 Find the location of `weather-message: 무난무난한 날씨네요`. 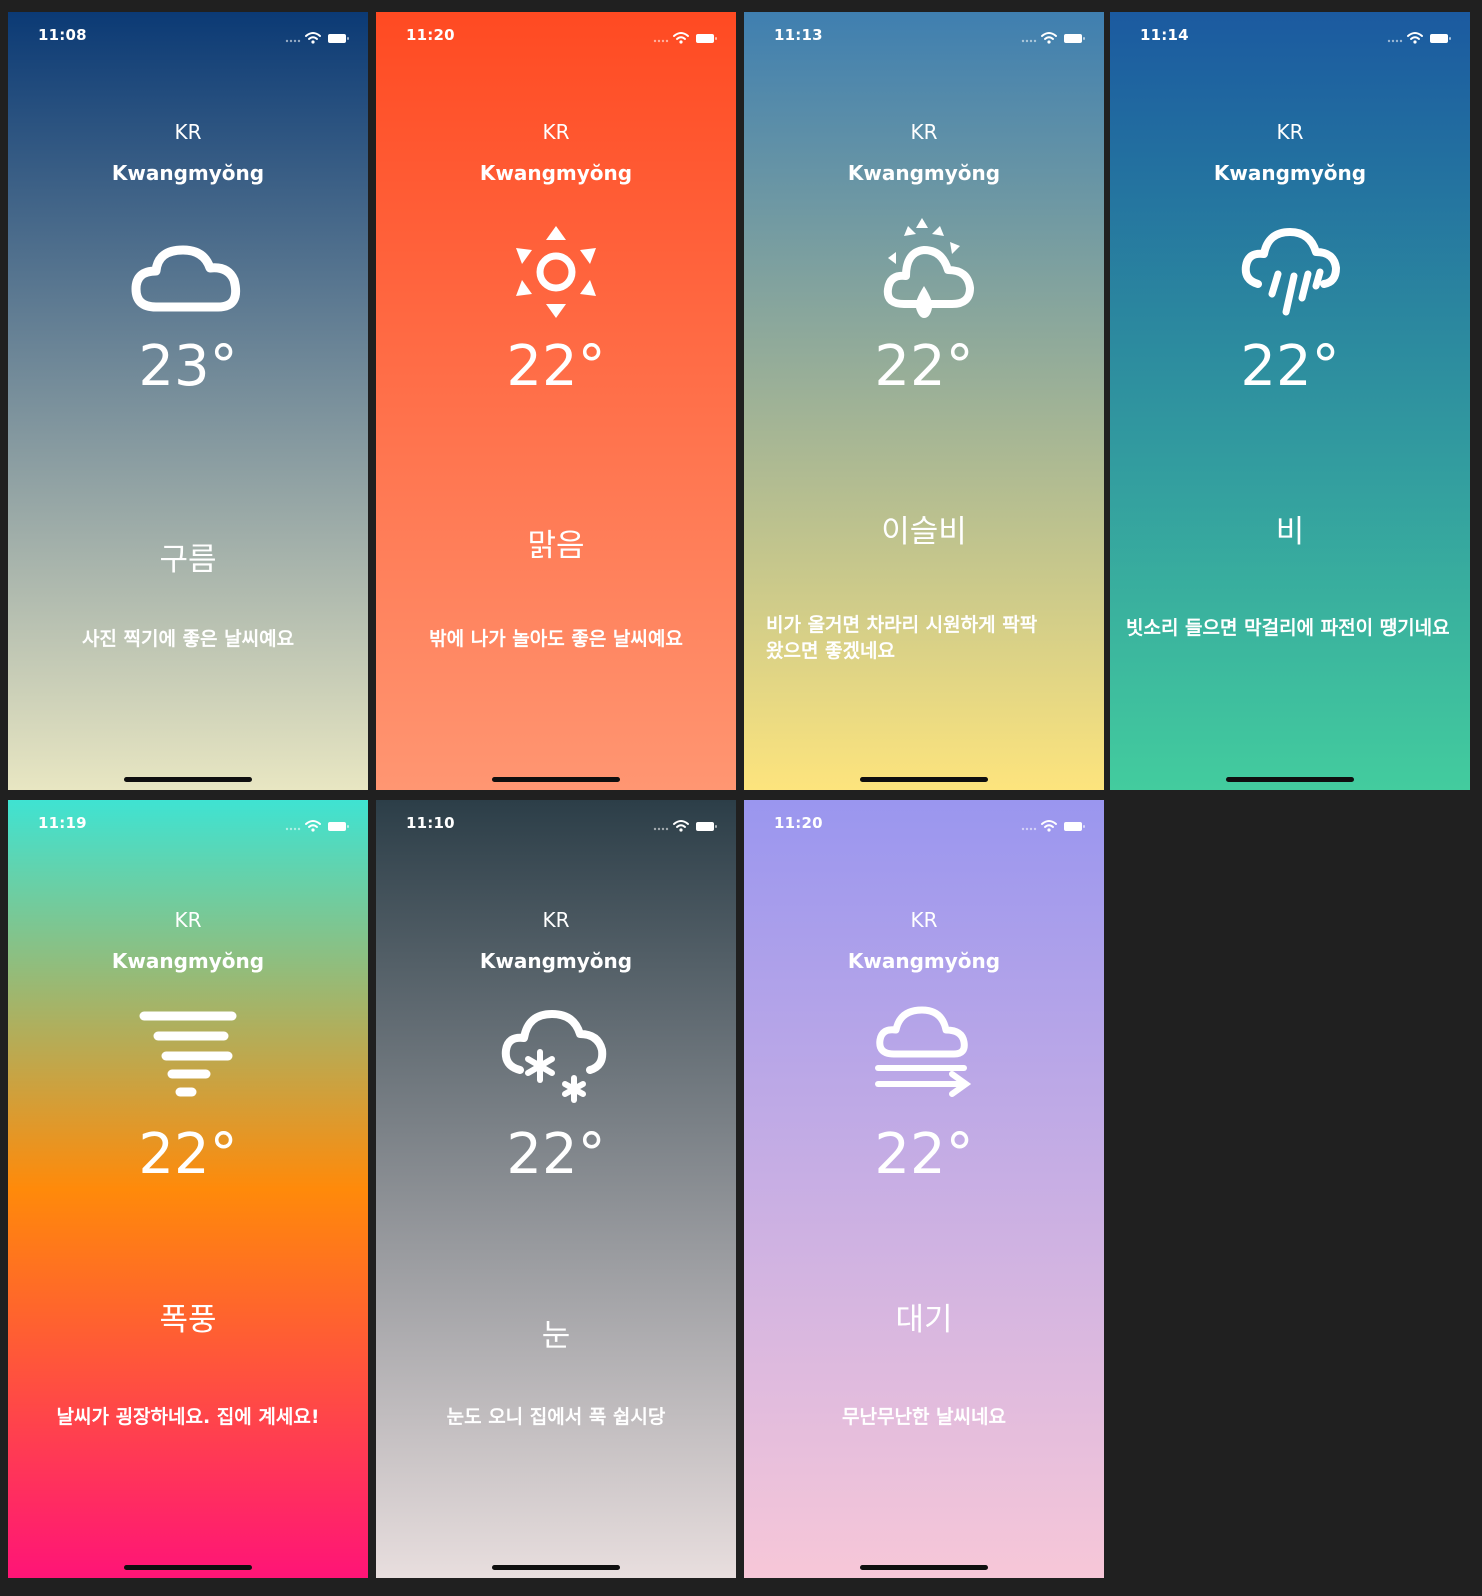

weather-message: 무난무난한 날씨네요 is located at coordinates (924, 1417).